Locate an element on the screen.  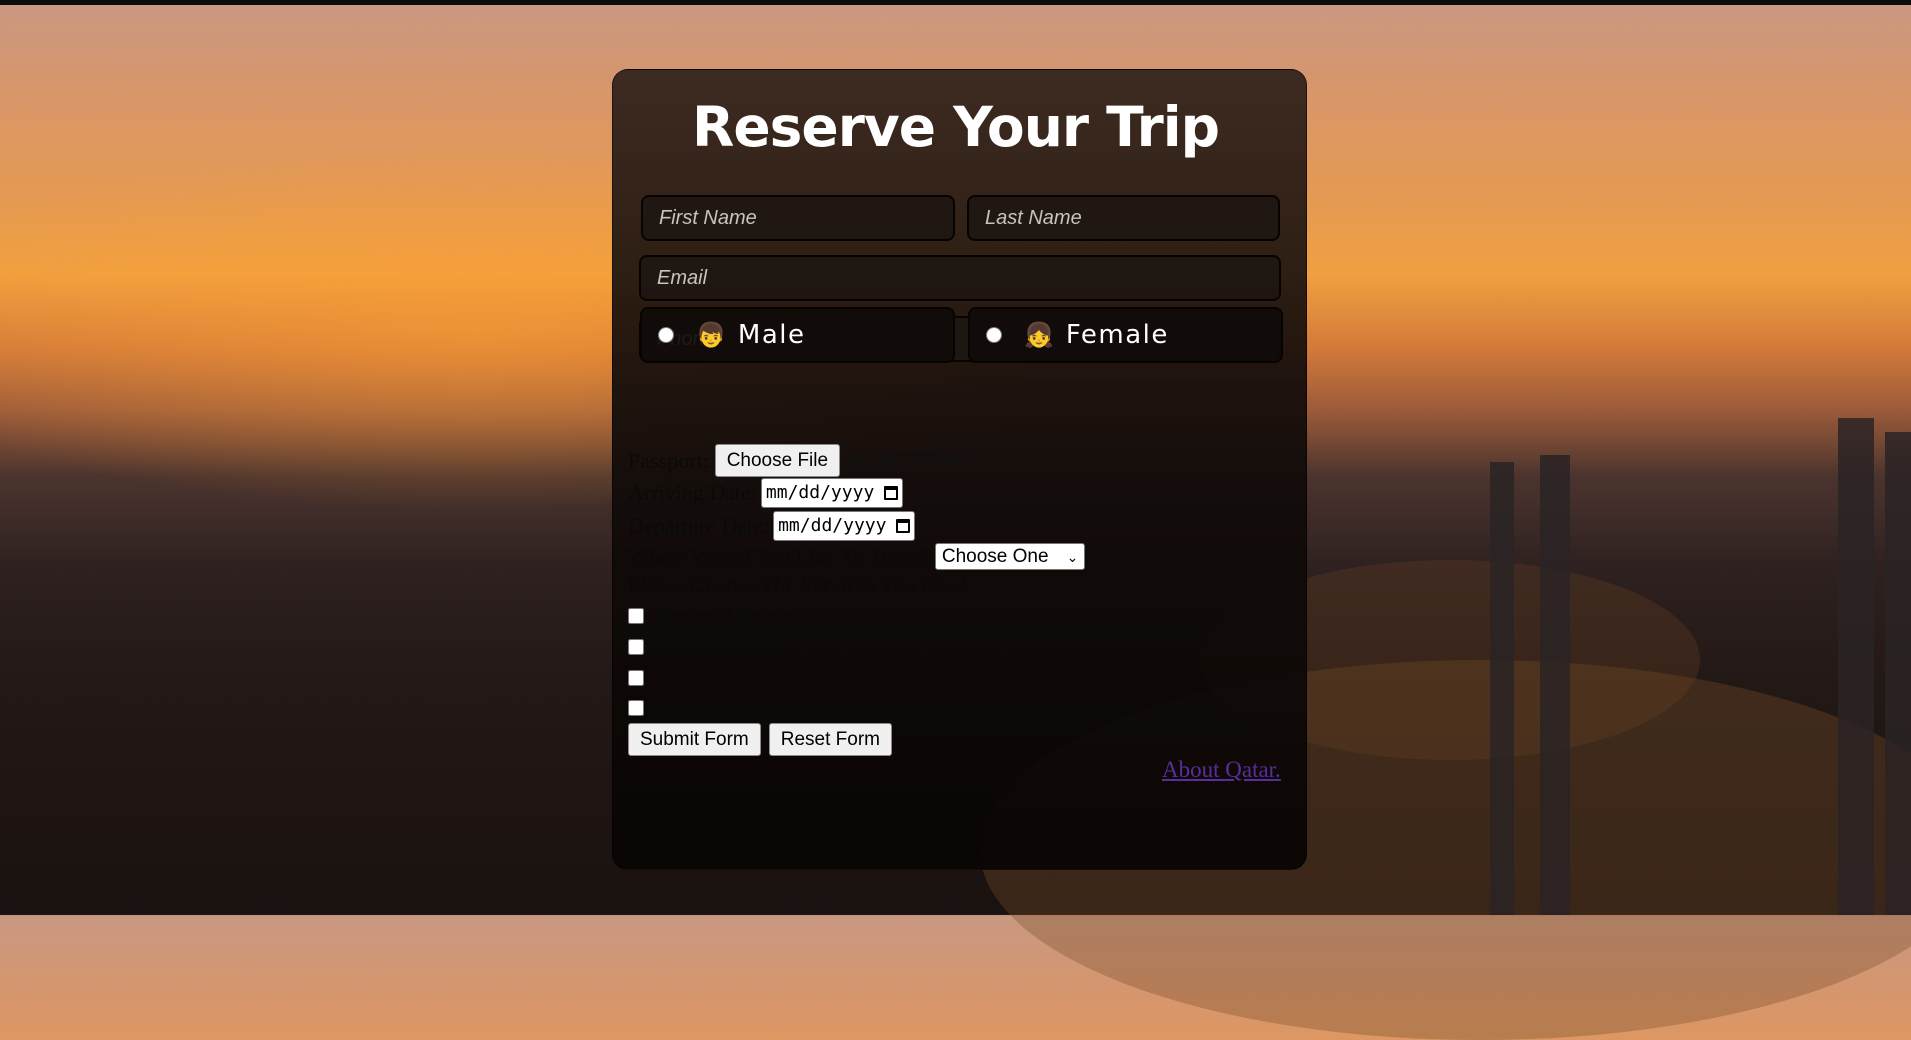
service-label: Airline Ticket is located at coordinates (717, 646).